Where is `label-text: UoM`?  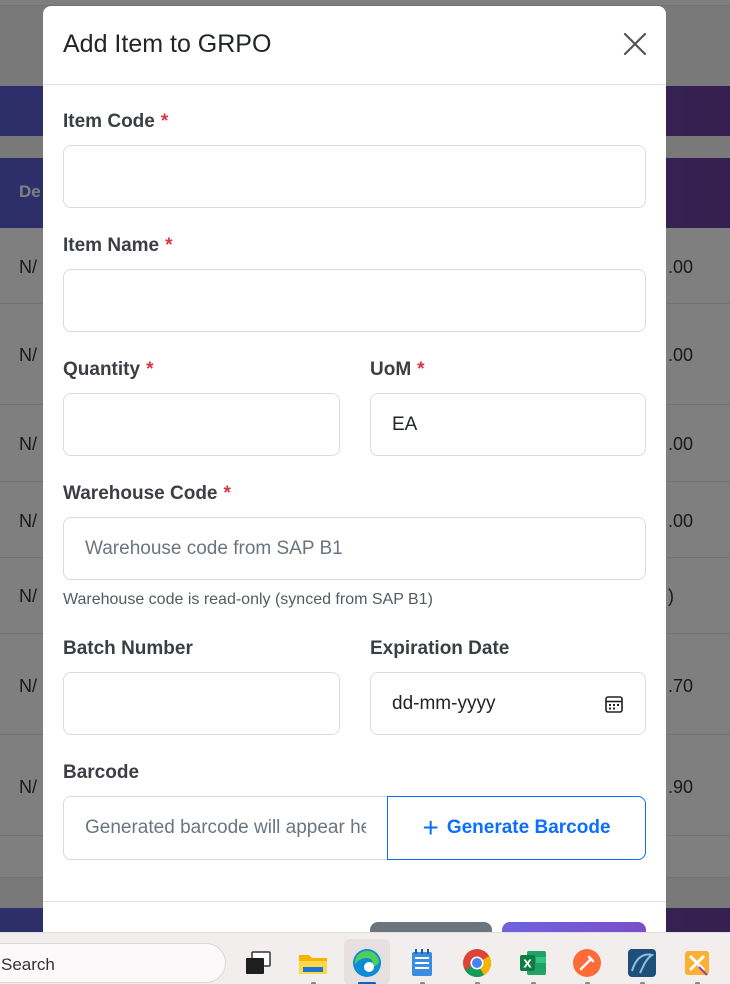
label-text: UoM is located at coordinates (391, 369).